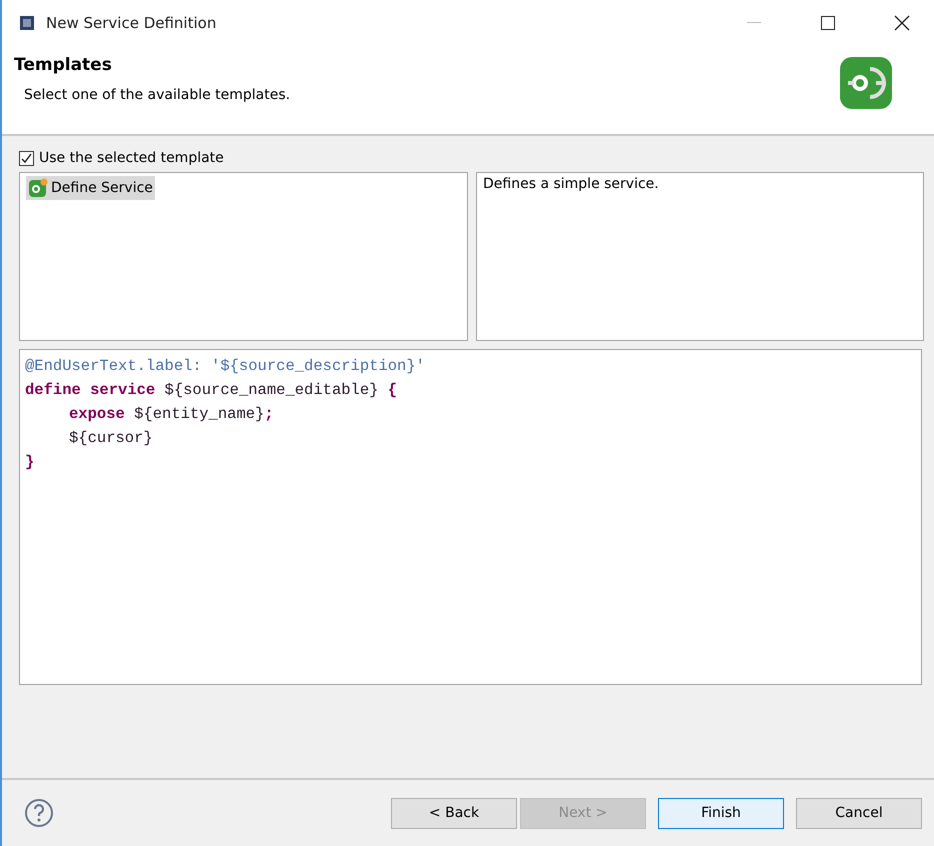  I want to click on code-line: }, so click(29, 462).